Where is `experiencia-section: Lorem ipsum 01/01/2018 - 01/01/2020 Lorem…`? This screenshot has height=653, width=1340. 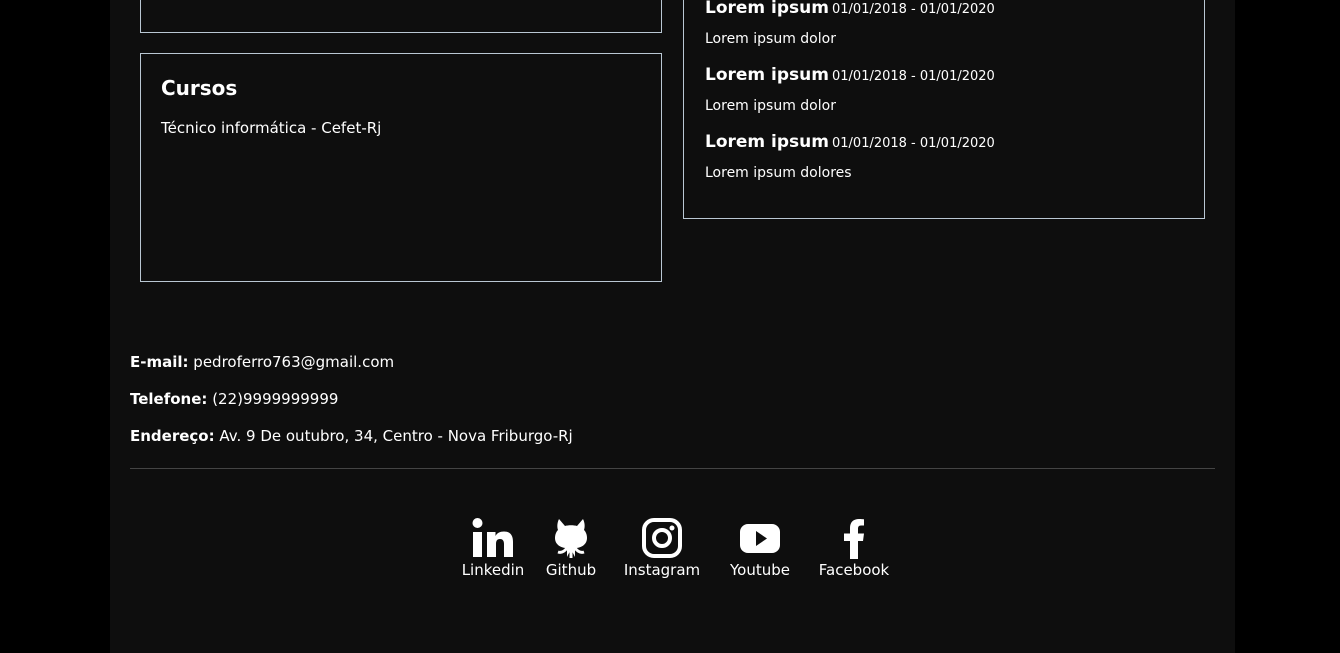
experiencia-section: Lorem ipsum 01/01/2018 - 01/01/2020 Lorem… is located at coordinates (944, 109).